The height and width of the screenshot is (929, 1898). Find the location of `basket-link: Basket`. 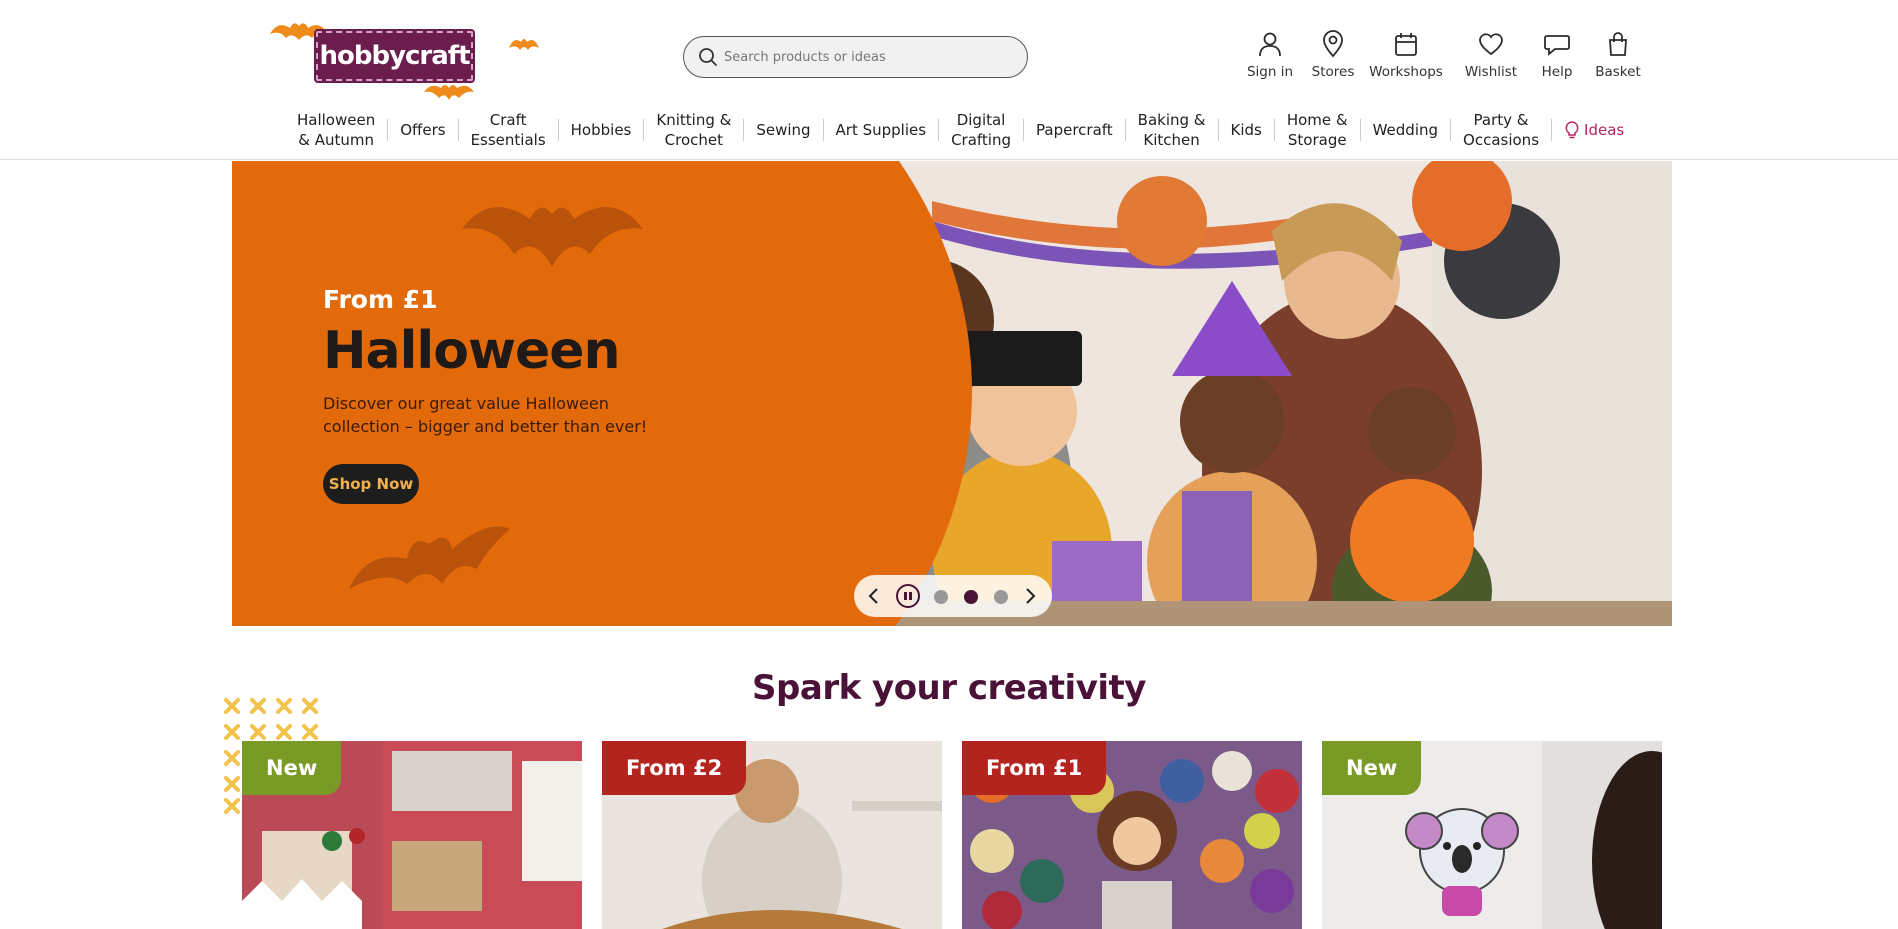

basket-link: Basket is located at coordinates (1618, 55).